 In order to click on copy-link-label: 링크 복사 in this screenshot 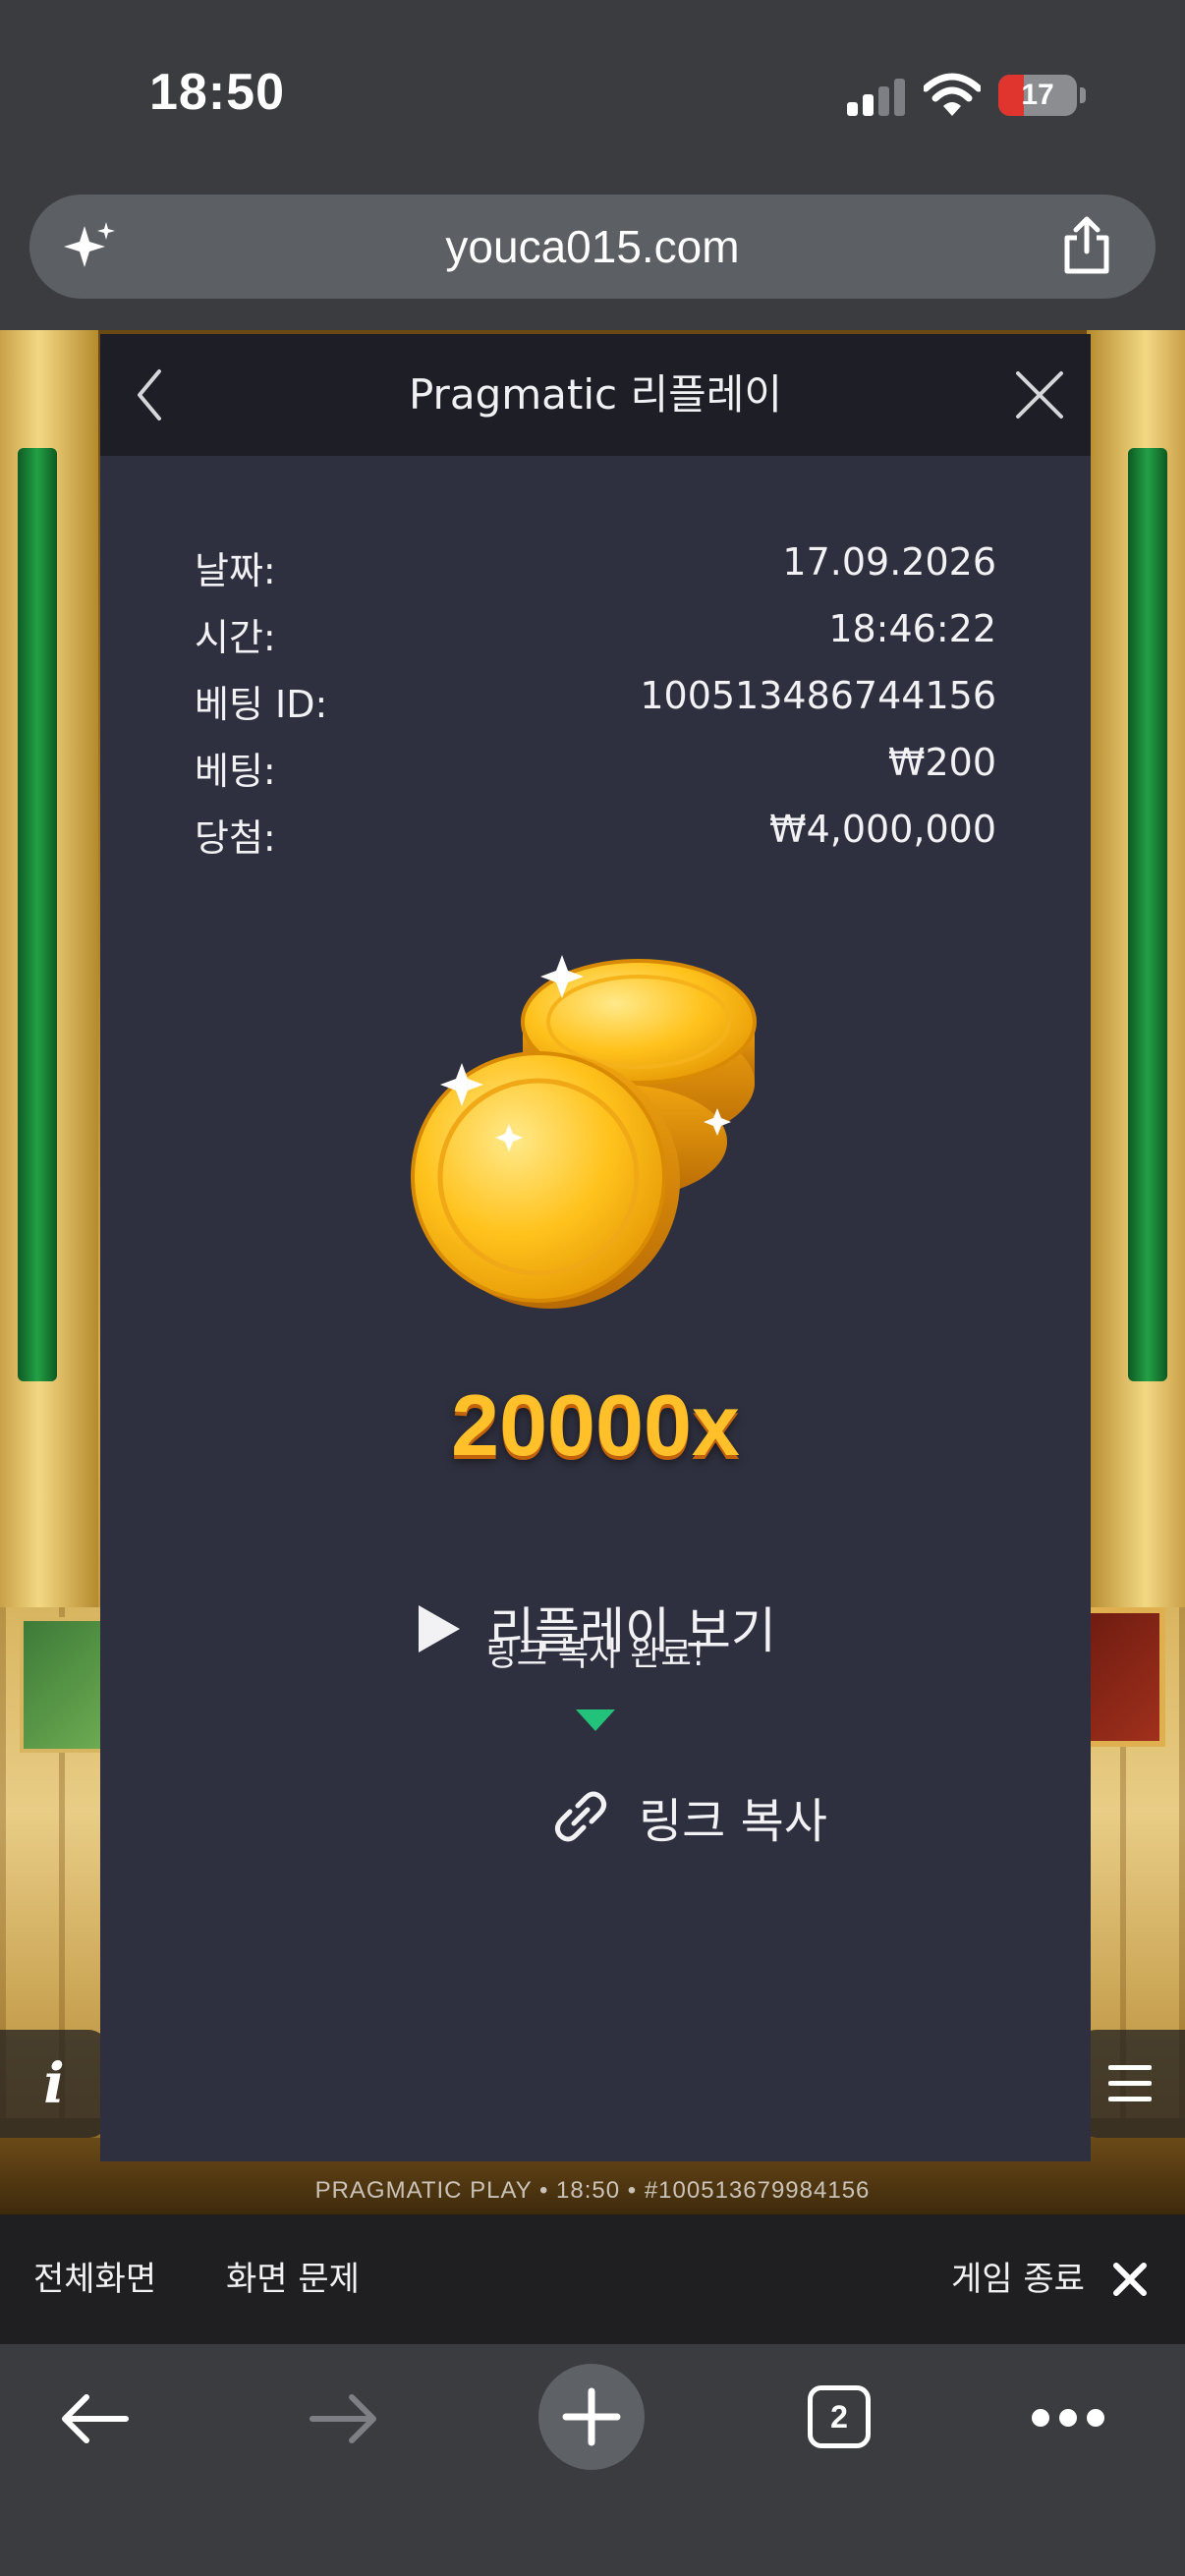, I will do `click(733, 1821)`.